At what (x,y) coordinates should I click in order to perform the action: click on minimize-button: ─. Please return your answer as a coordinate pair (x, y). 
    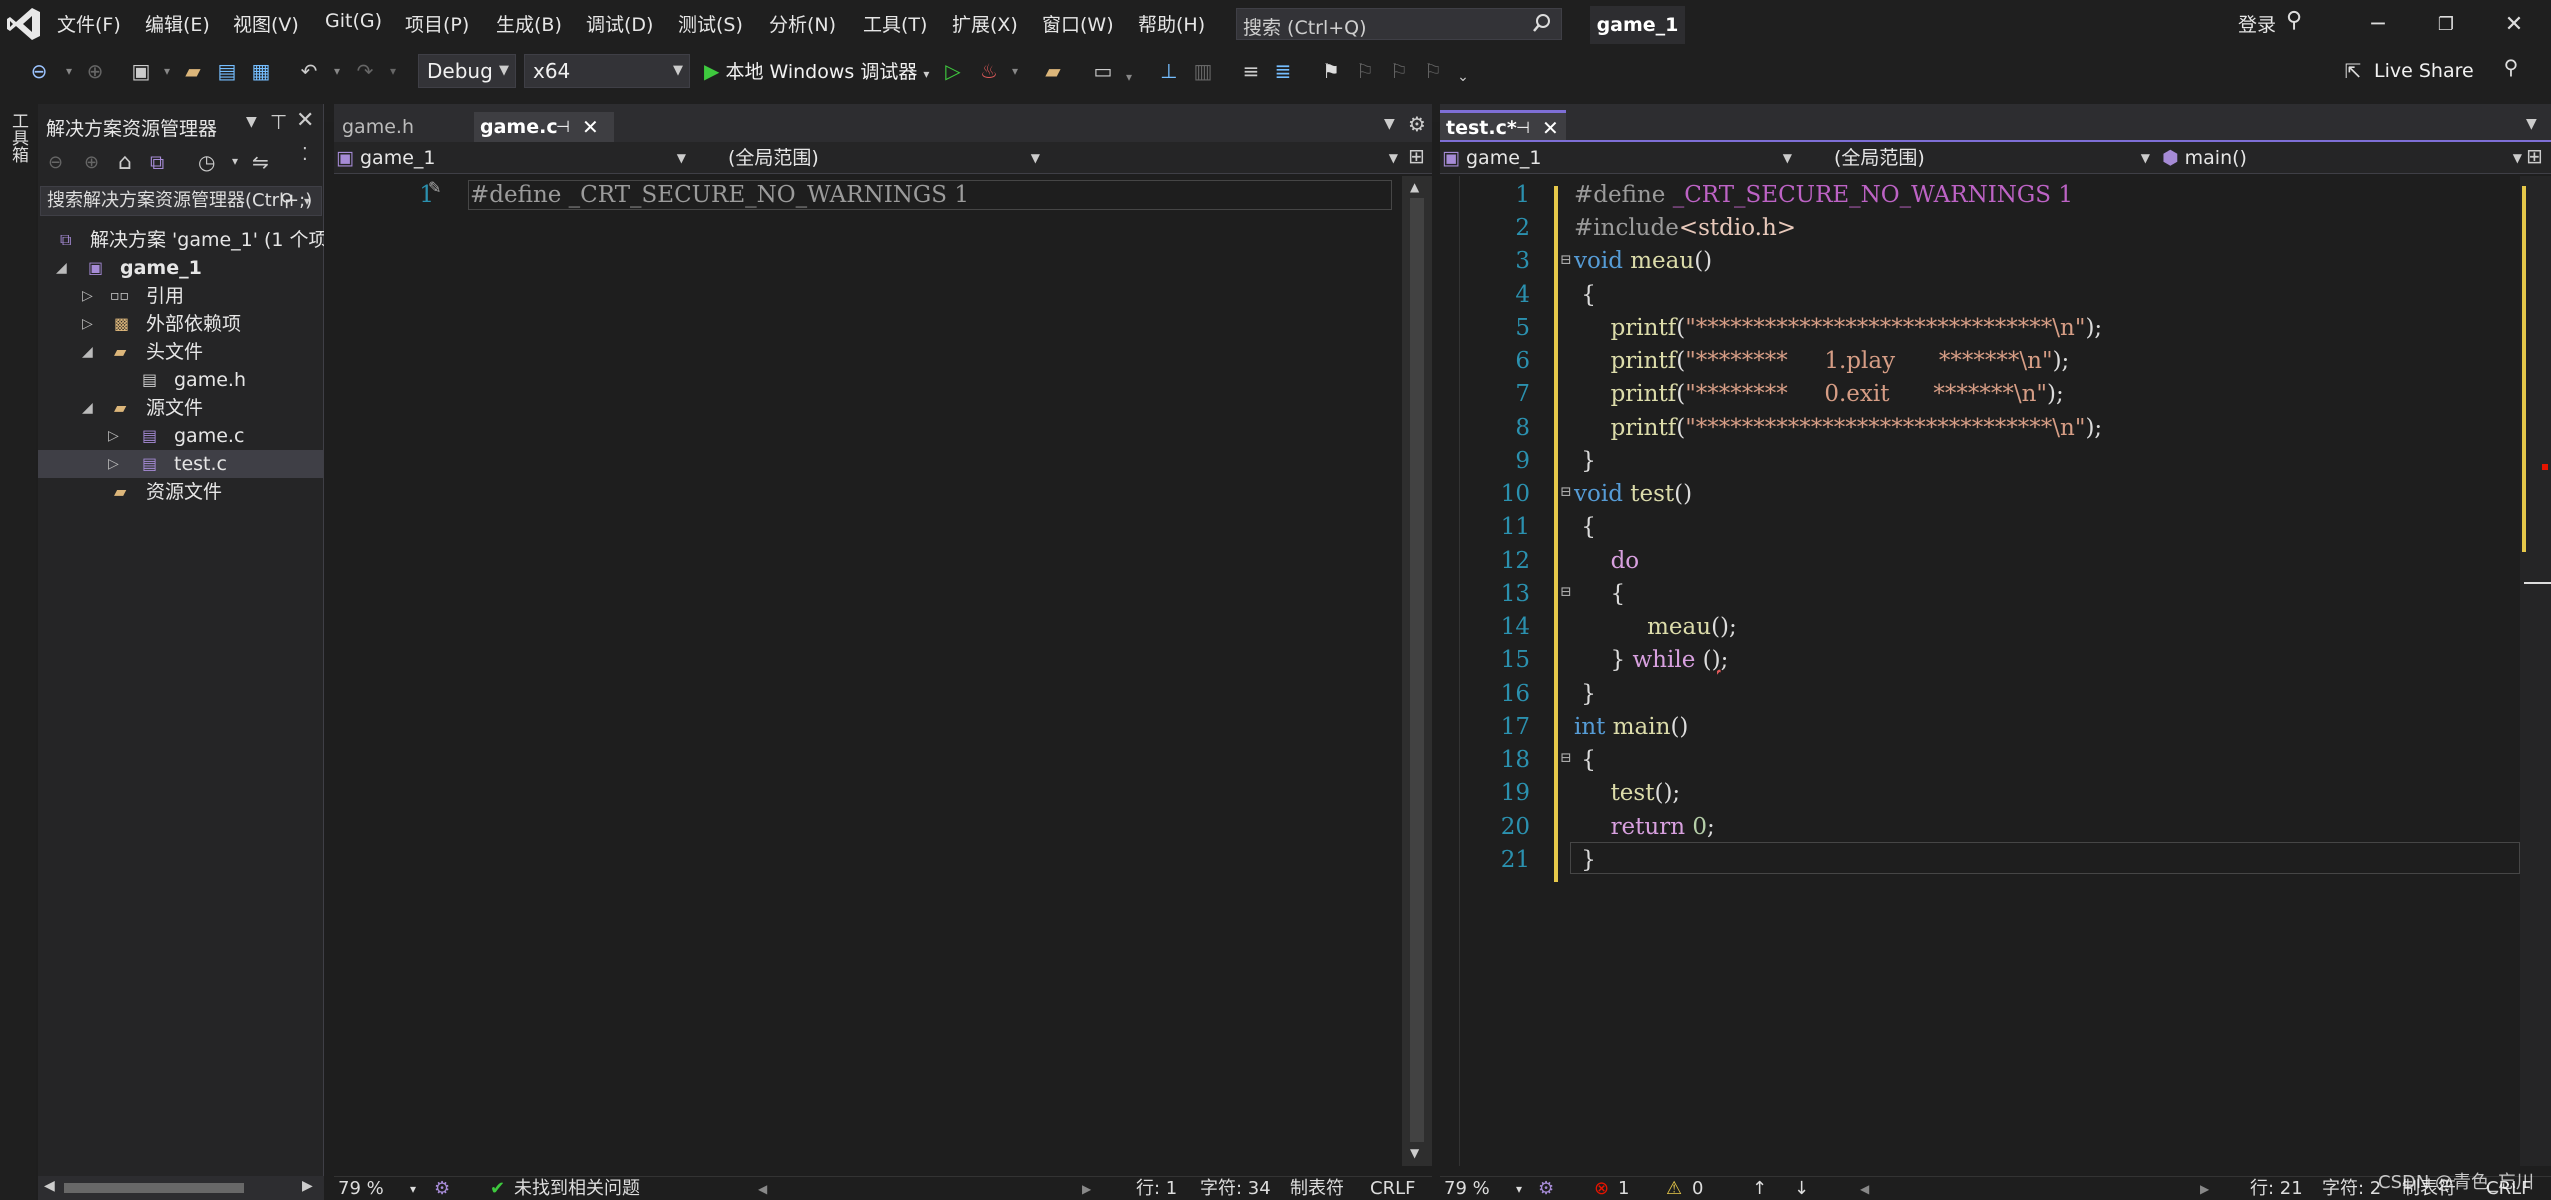
    Looking at the image, I should click on (2378, 25).